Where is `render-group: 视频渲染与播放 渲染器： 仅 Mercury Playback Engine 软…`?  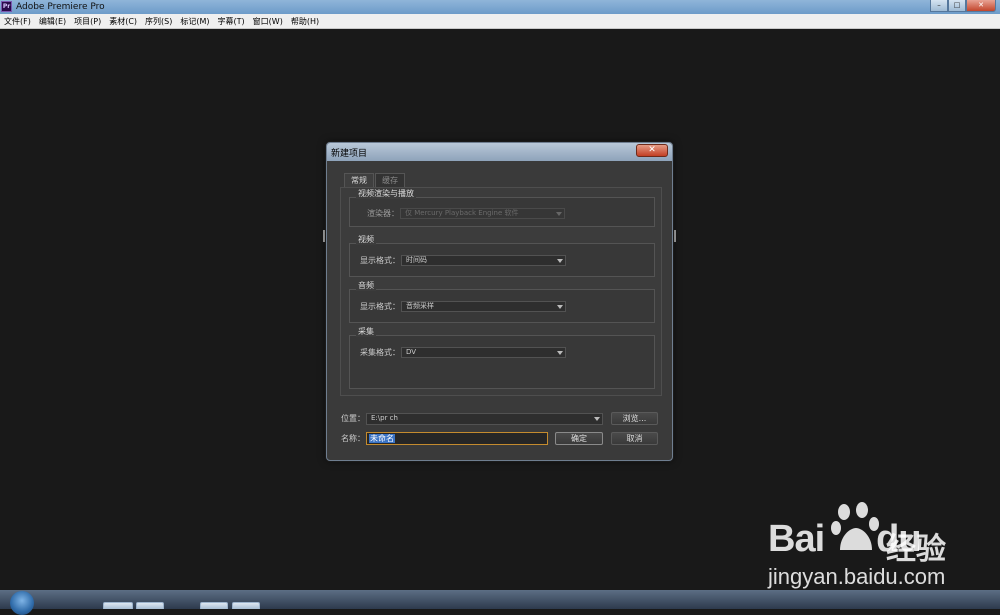 render-group: 视频渲染与播放 渲染器： 仅 Mercury Playback Engine 软… is located at coordinates (502, 208).